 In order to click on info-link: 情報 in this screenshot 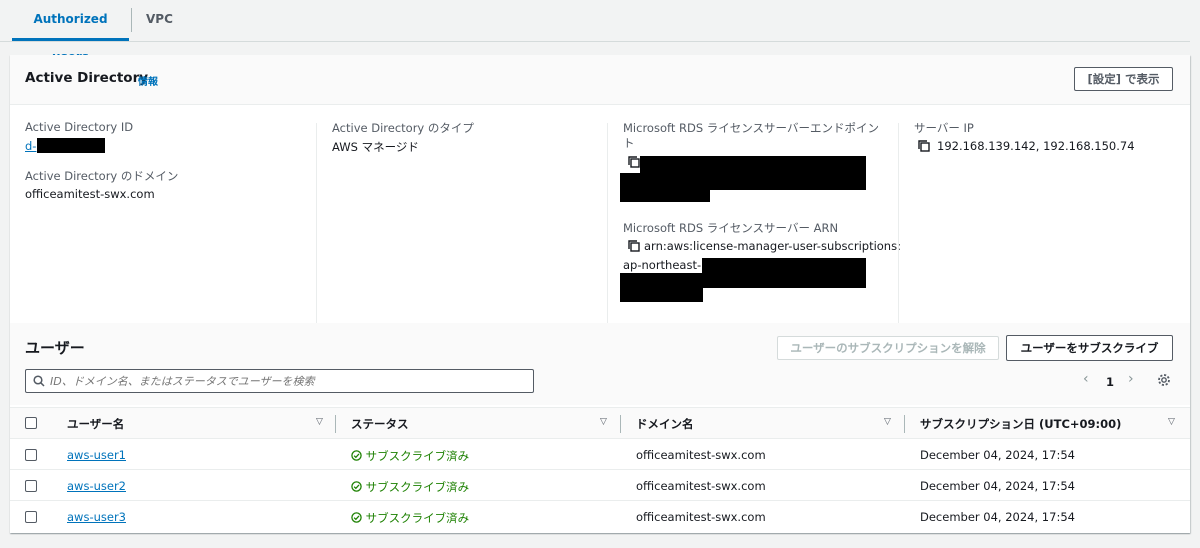, I will do `click(148, 80)`.